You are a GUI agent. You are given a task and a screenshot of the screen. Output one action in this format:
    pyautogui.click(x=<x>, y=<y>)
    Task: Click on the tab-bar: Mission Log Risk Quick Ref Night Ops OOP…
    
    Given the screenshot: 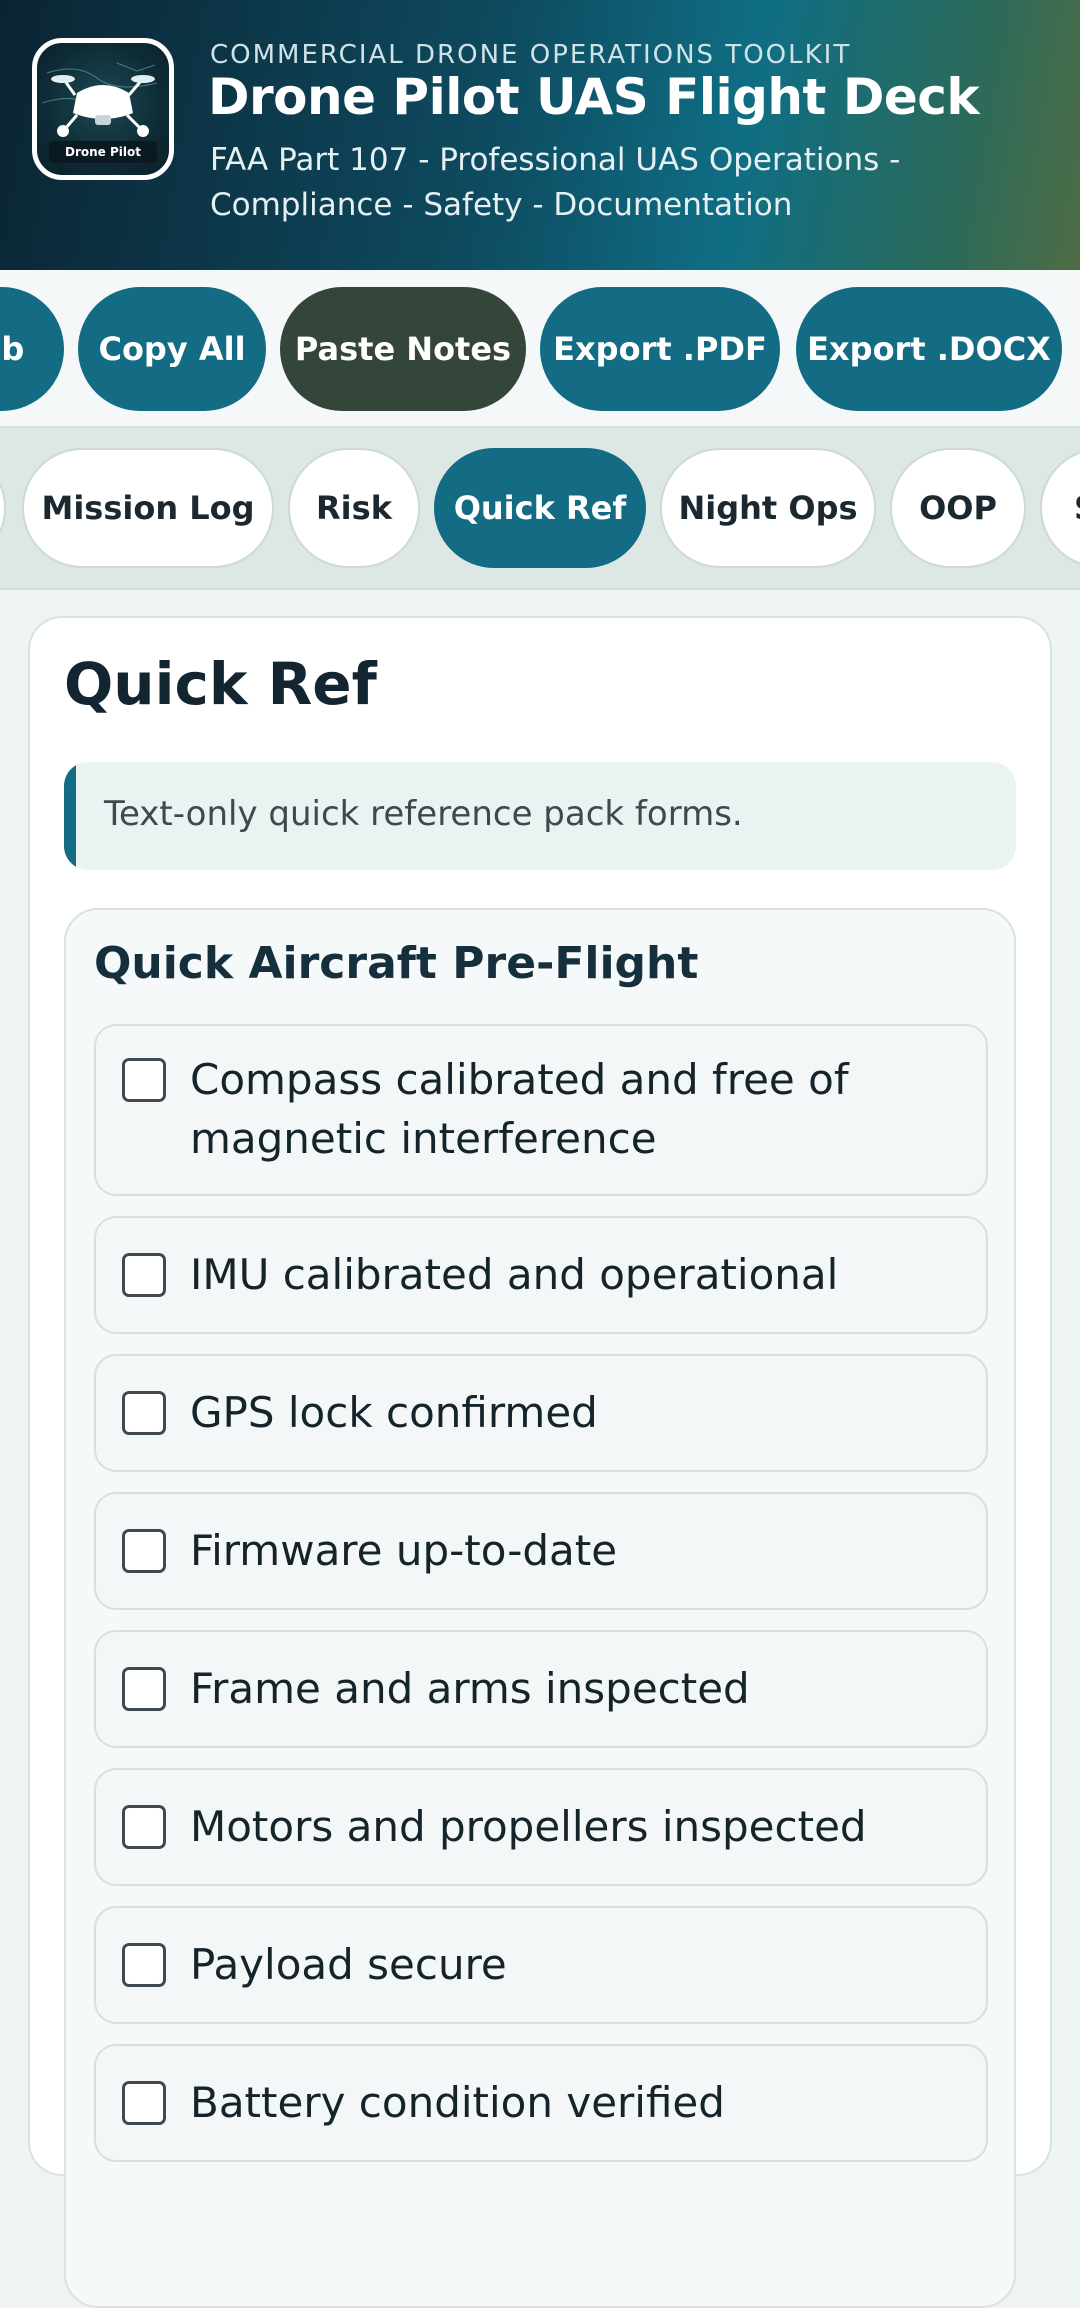 What is the action you would take?
    pyautogui.click(x=540, y=509)
    